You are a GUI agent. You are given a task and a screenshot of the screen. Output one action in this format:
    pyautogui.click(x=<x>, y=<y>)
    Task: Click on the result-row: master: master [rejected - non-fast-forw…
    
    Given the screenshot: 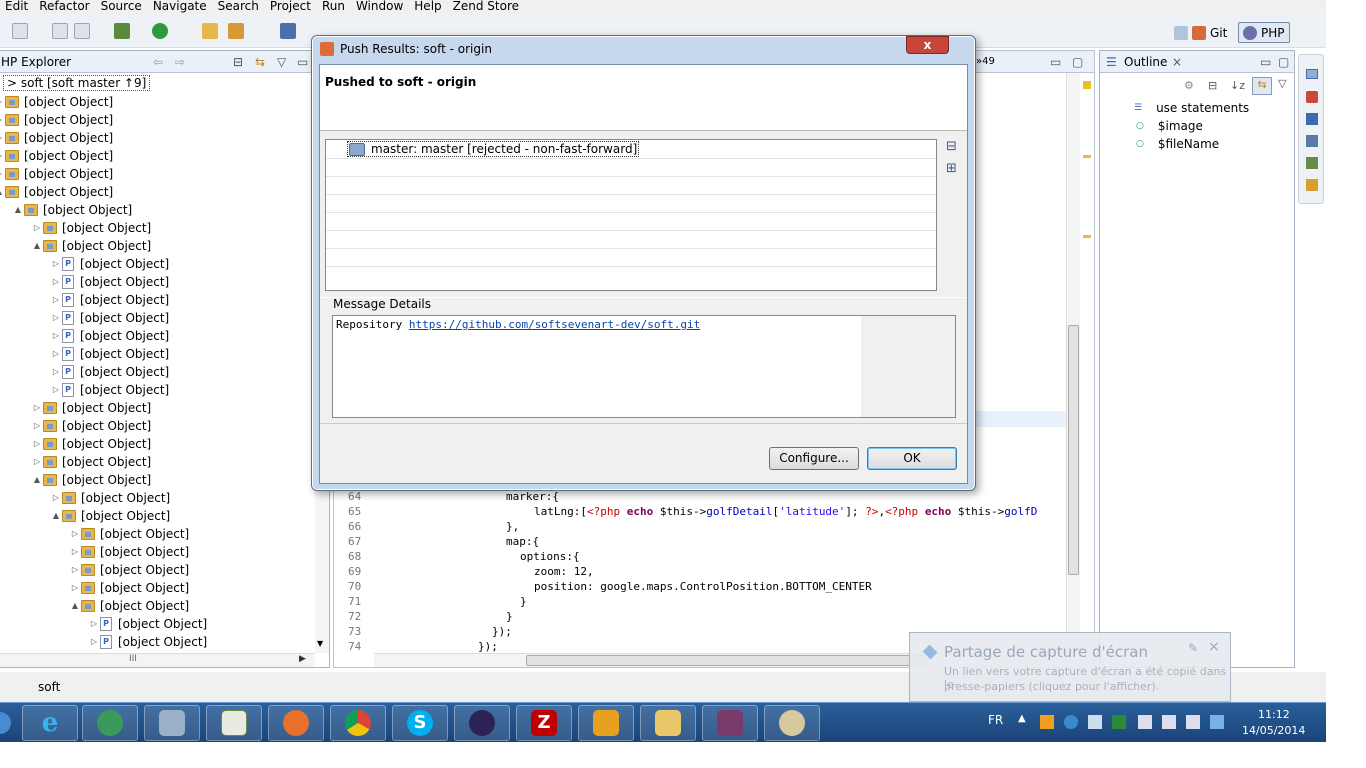 What is the action you would take?
    pyautogui.click(x=493, y=149)
    